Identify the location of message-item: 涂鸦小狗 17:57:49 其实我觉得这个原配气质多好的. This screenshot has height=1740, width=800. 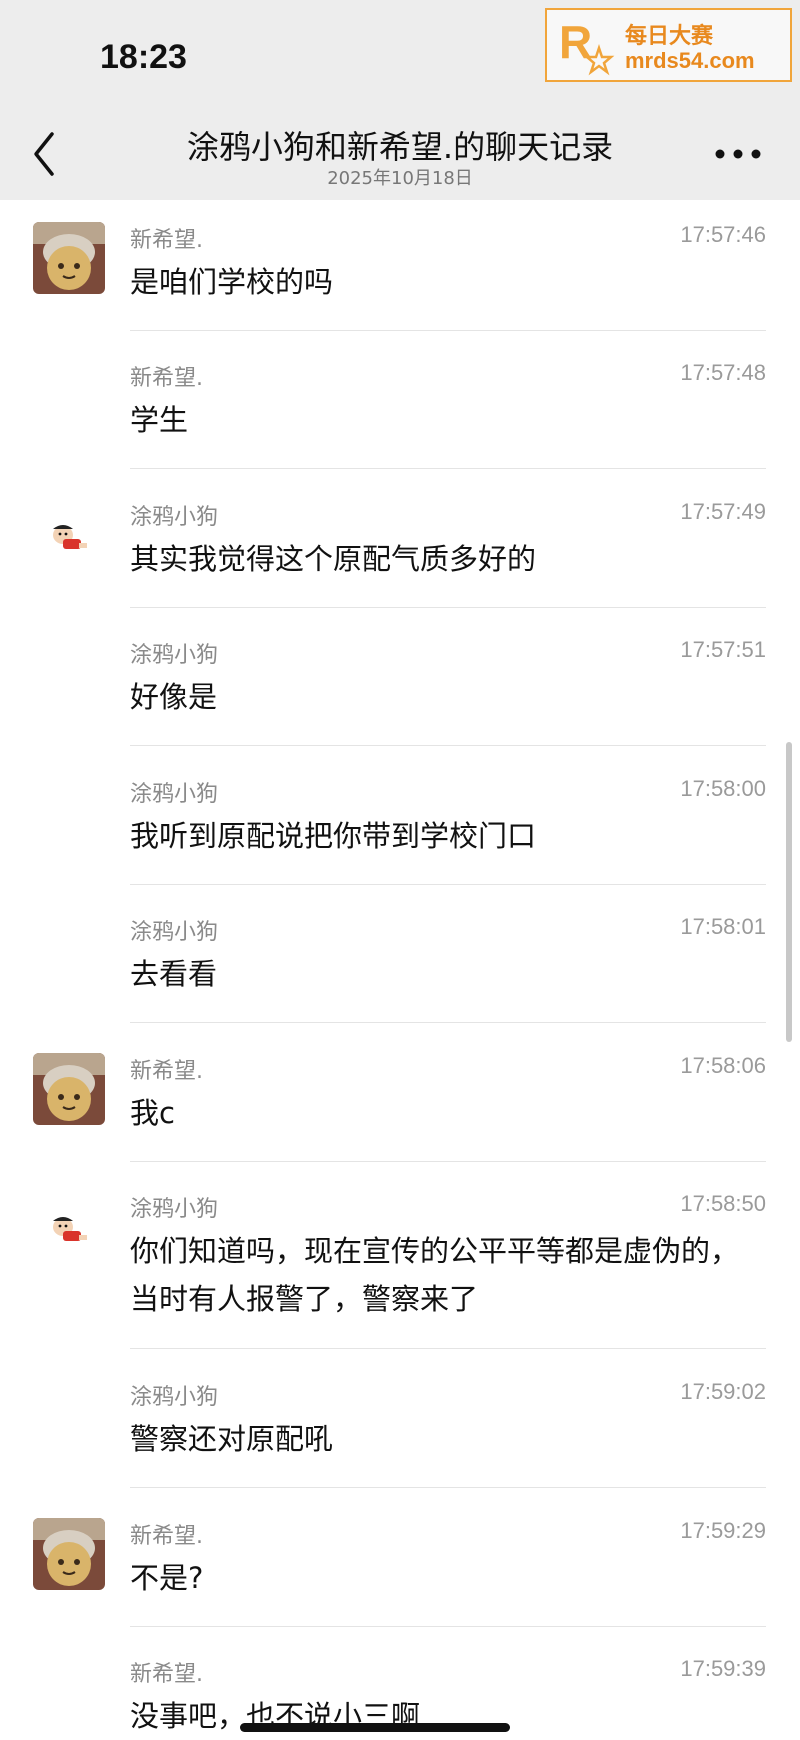
(400, 542).